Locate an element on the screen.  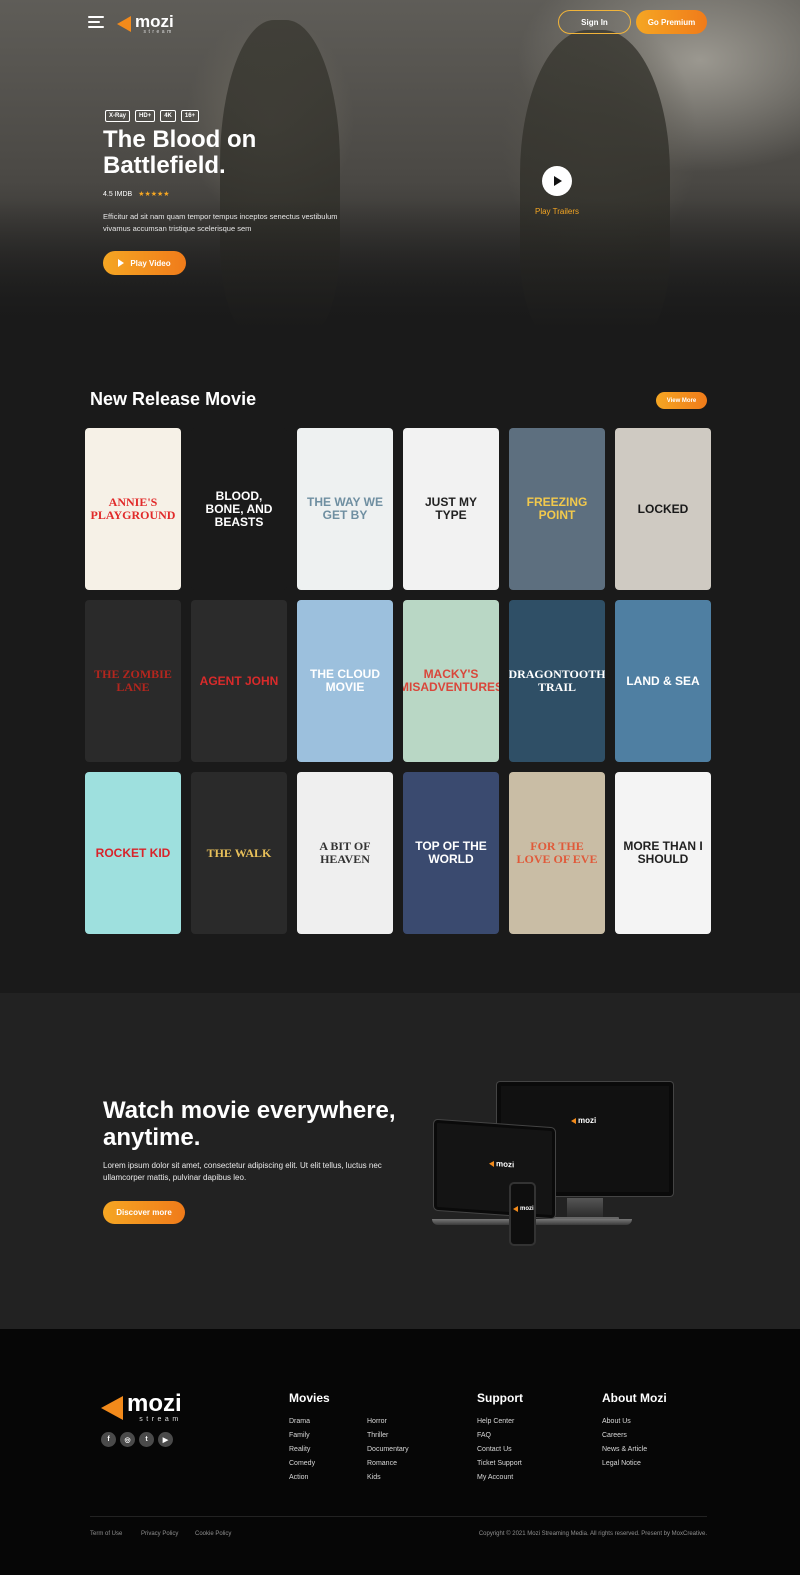
poster-title: Just My Type is located at coordinates (450, 508).